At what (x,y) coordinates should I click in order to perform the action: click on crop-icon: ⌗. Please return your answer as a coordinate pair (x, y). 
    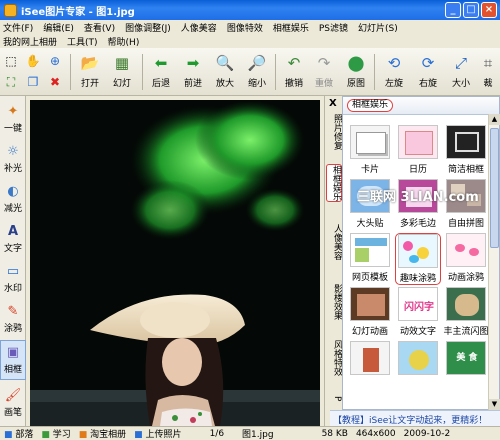
    Looking at the image, I should click on (488, 63).